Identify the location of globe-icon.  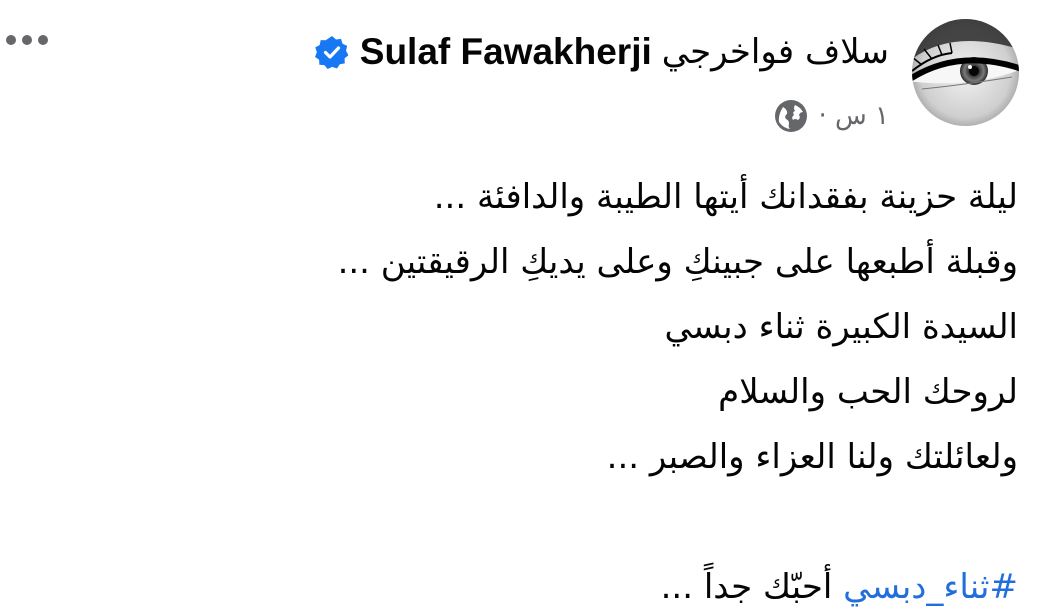
(791, 116).